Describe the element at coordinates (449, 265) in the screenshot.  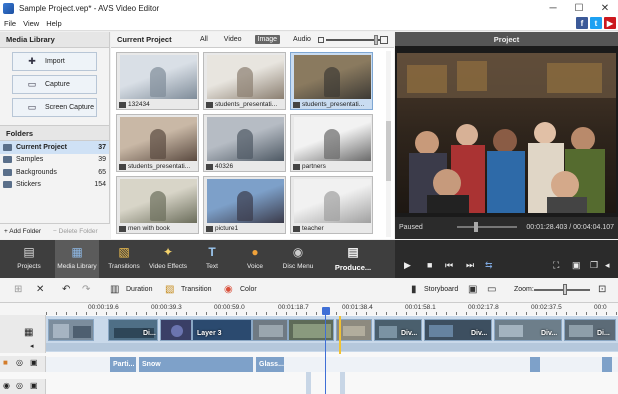
I see `previous-frame-icon: ⏮` at that location.